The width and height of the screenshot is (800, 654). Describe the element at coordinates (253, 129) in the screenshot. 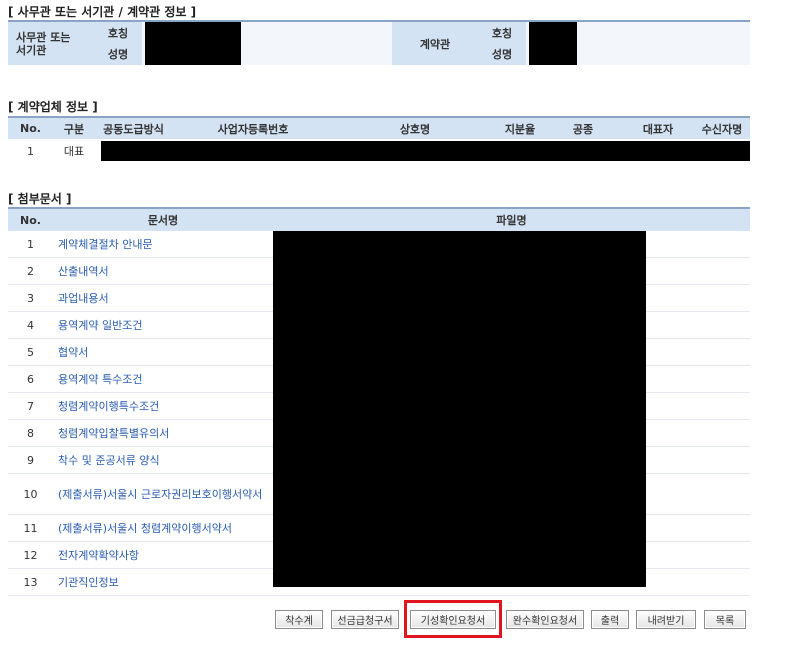

I see `col-header: 사업자등록번호` at that location.